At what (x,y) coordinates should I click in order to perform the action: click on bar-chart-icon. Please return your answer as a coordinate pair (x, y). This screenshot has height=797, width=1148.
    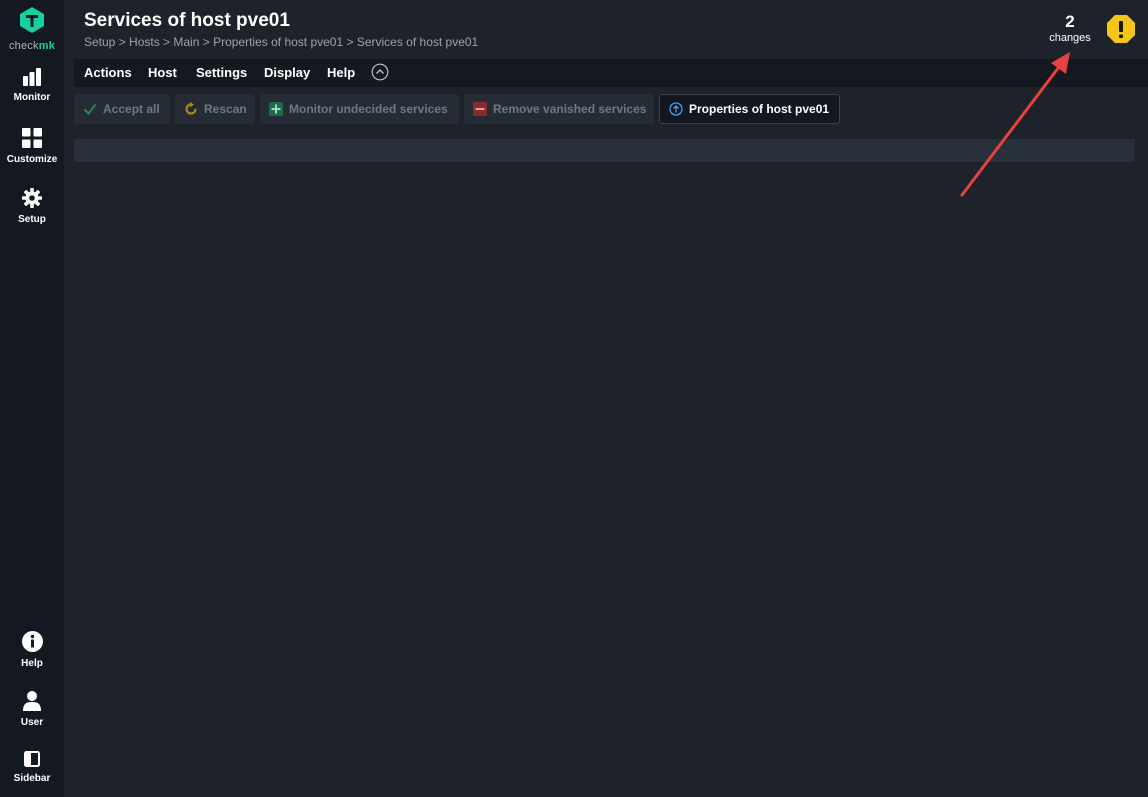
    Looking at the image, I should click on (32, 77).